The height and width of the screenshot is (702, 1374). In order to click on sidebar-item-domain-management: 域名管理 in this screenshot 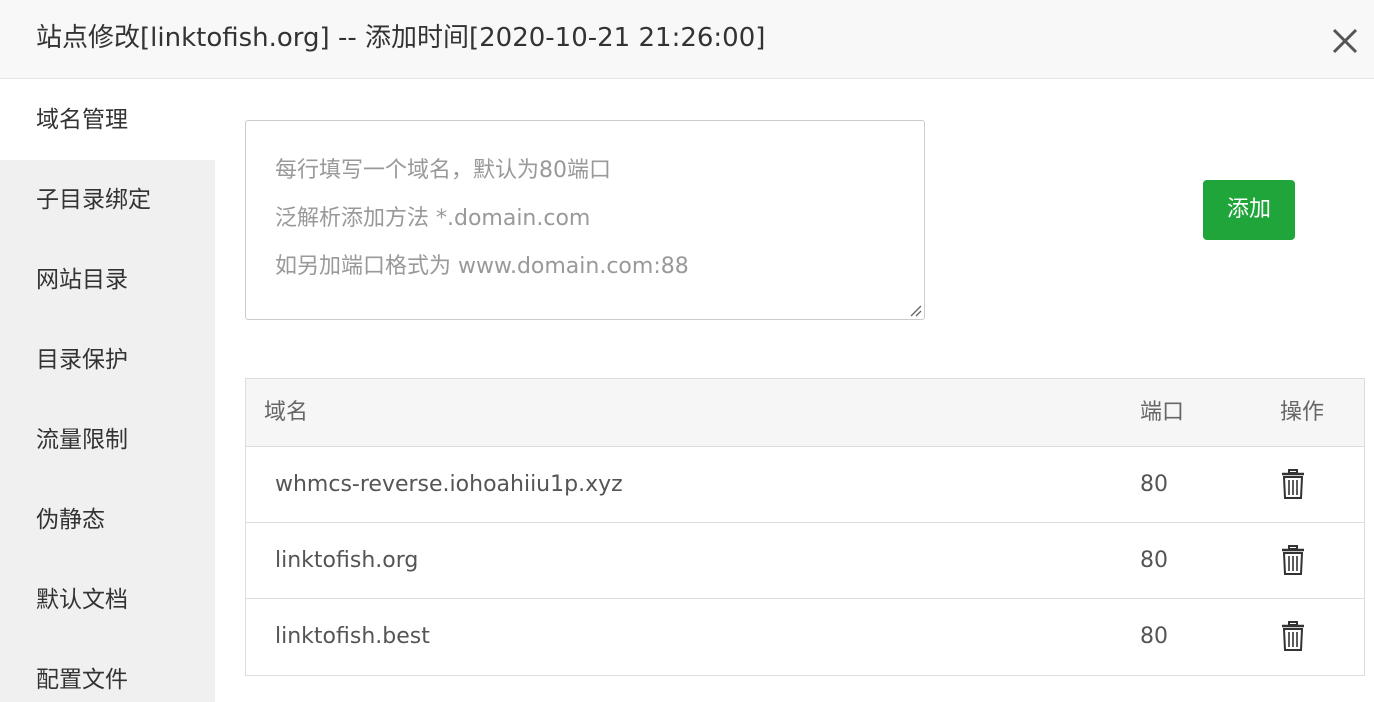, I will do `click(107, 120)`.